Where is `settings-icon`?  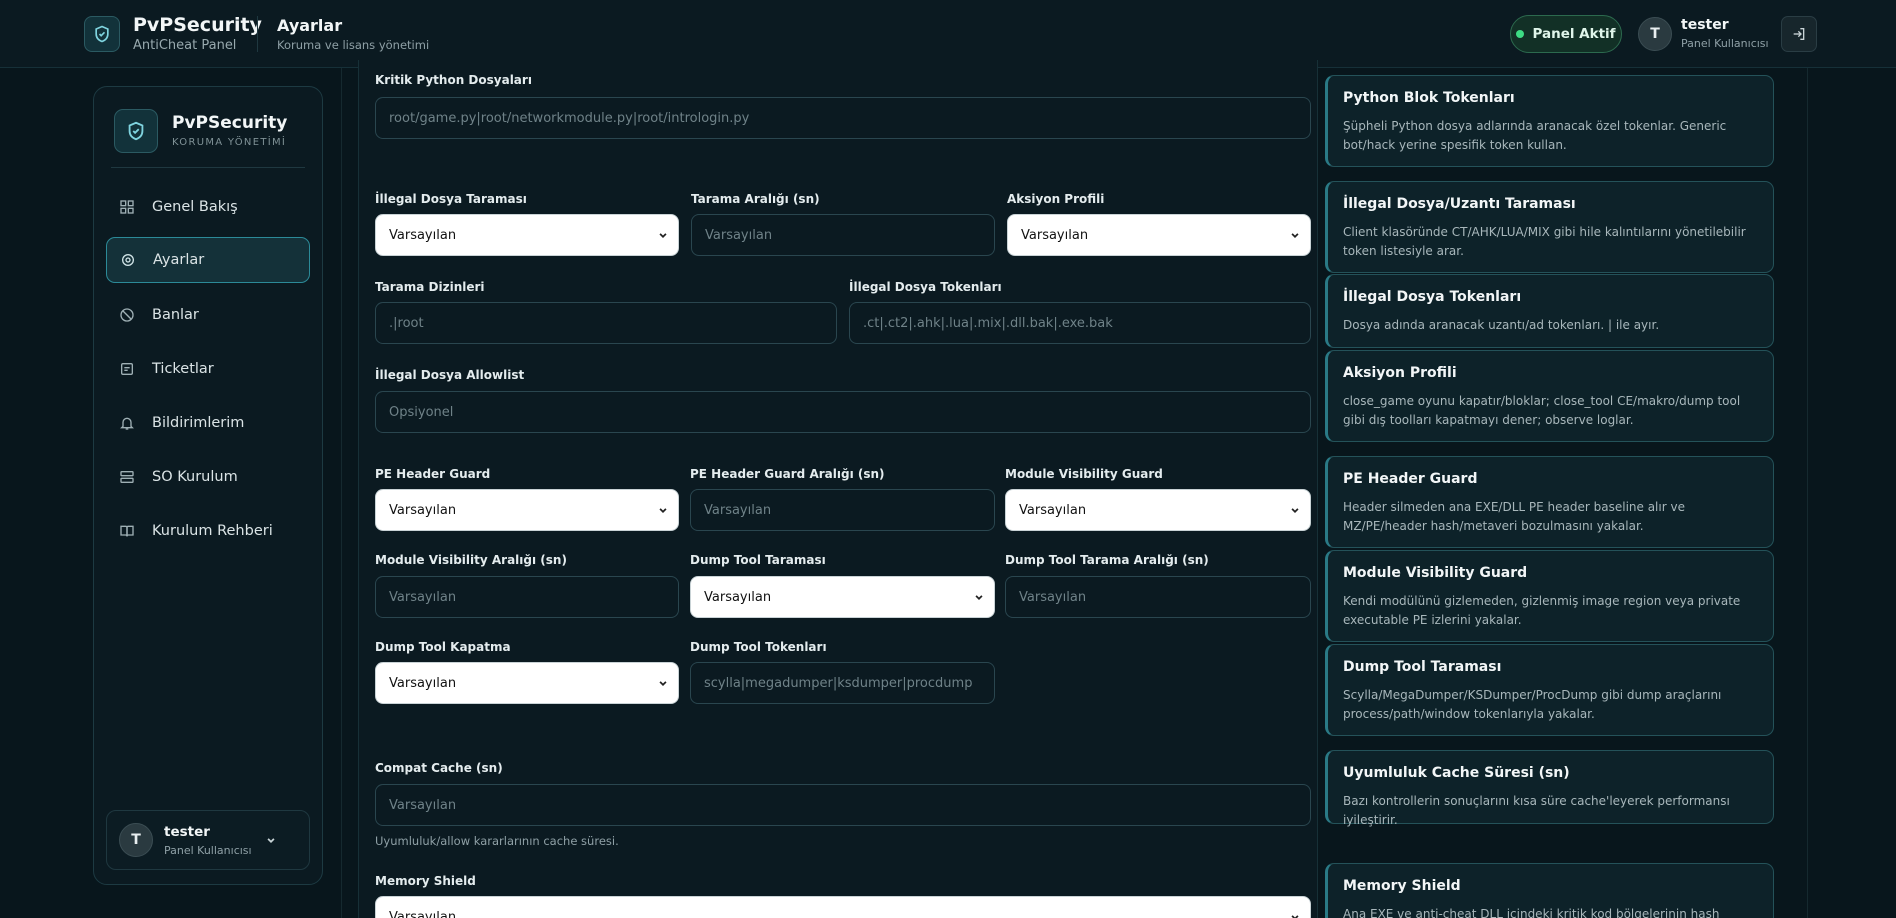 settings-icon is located at coordinates (128, 260).